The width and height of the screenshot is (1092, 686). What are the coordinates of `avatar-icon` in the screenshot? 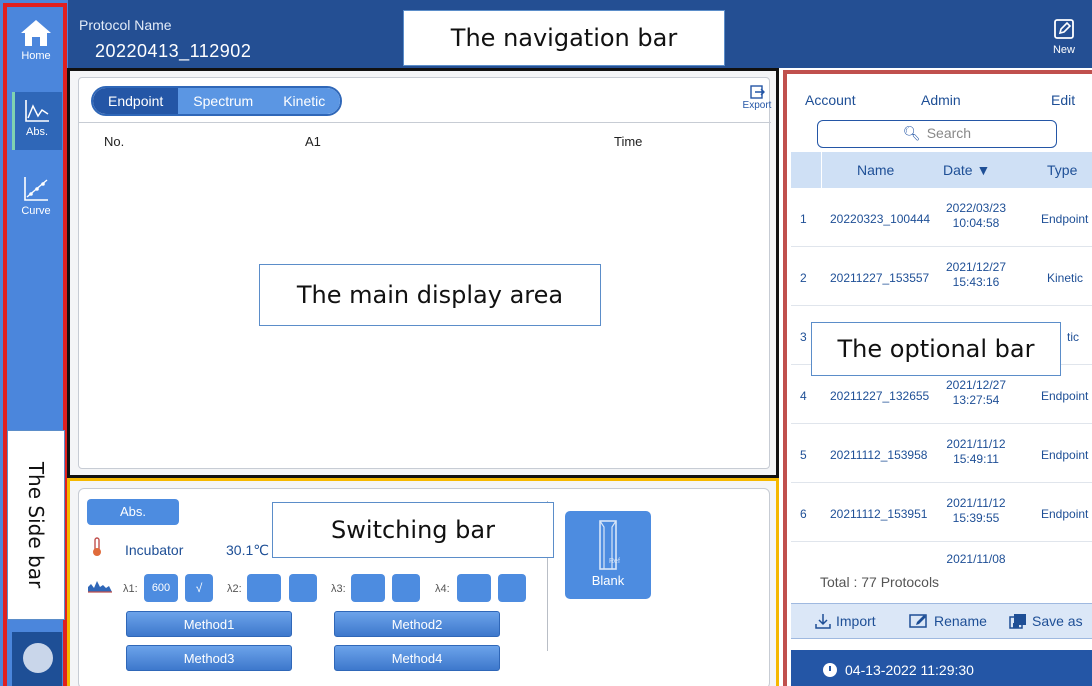 It's located at (38, 658).